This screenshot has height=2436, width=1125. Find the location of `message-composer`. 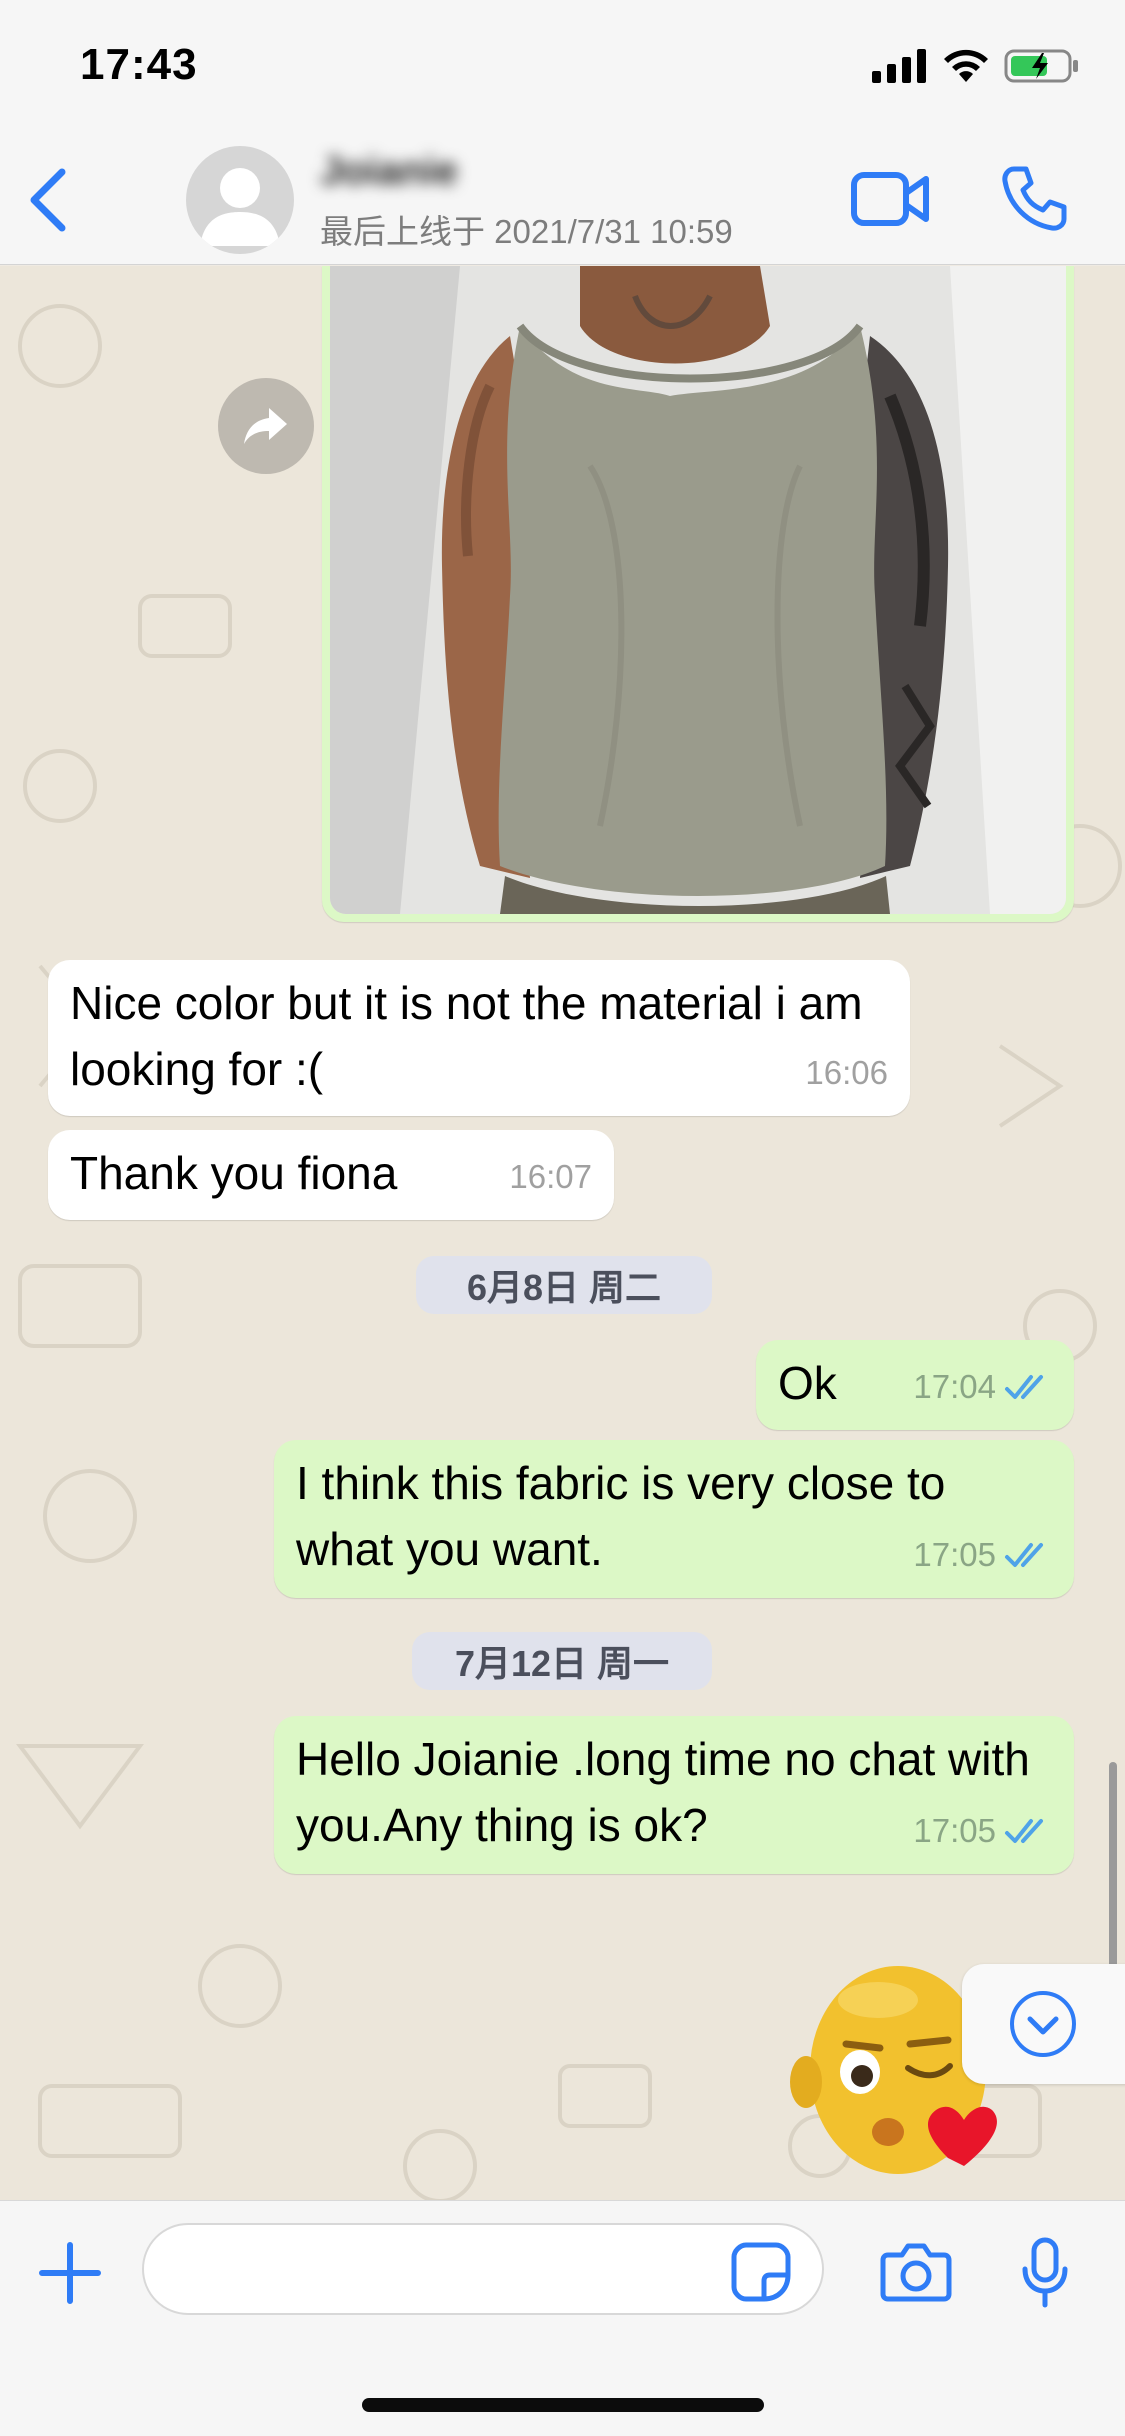

message-composer is located at coordinates (562, 2318).